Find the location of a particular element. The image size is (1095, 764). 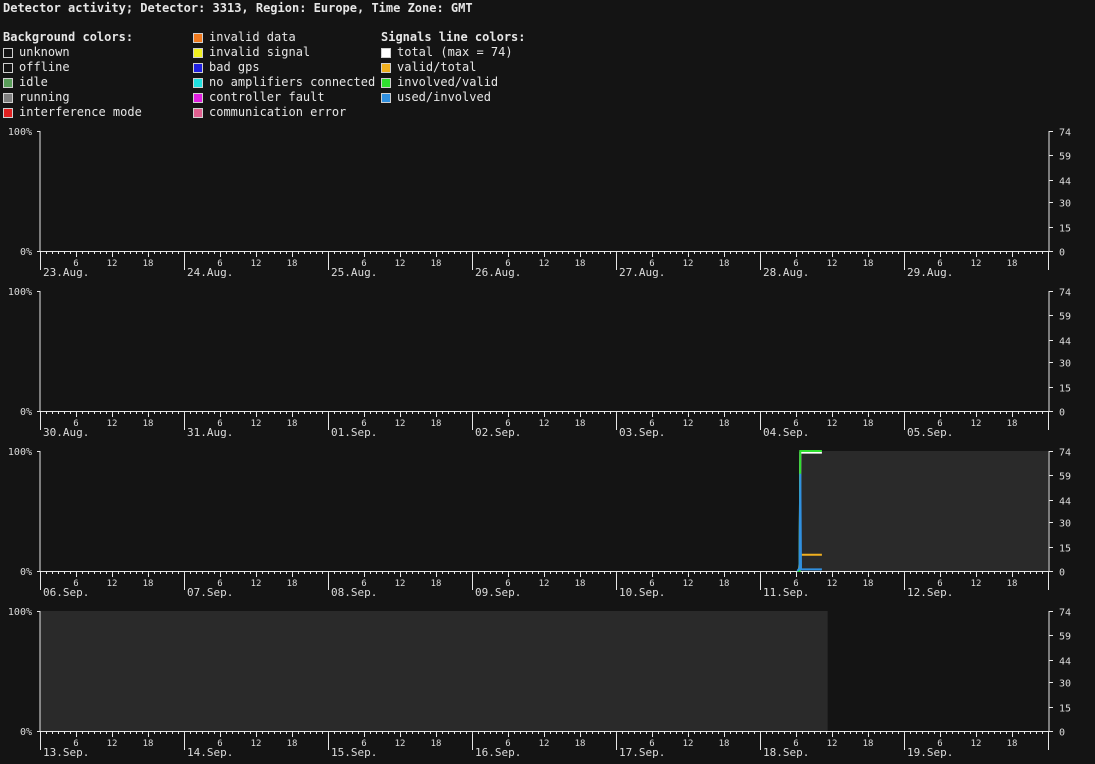

day-label: 31.Aug. is located at coordinates (210, 432).